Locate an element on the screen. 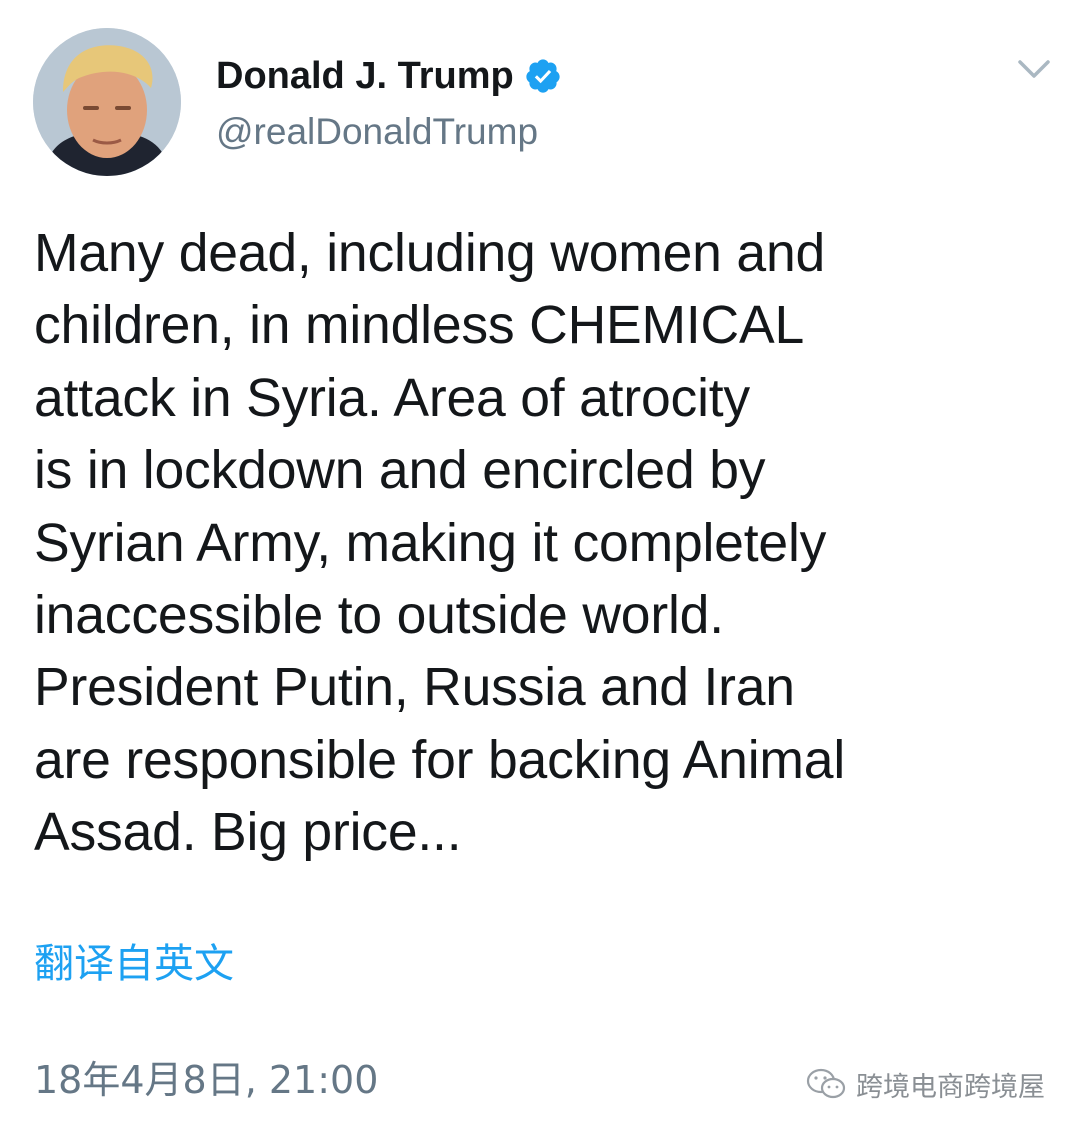  avatar is located at coordinates (107, 102).